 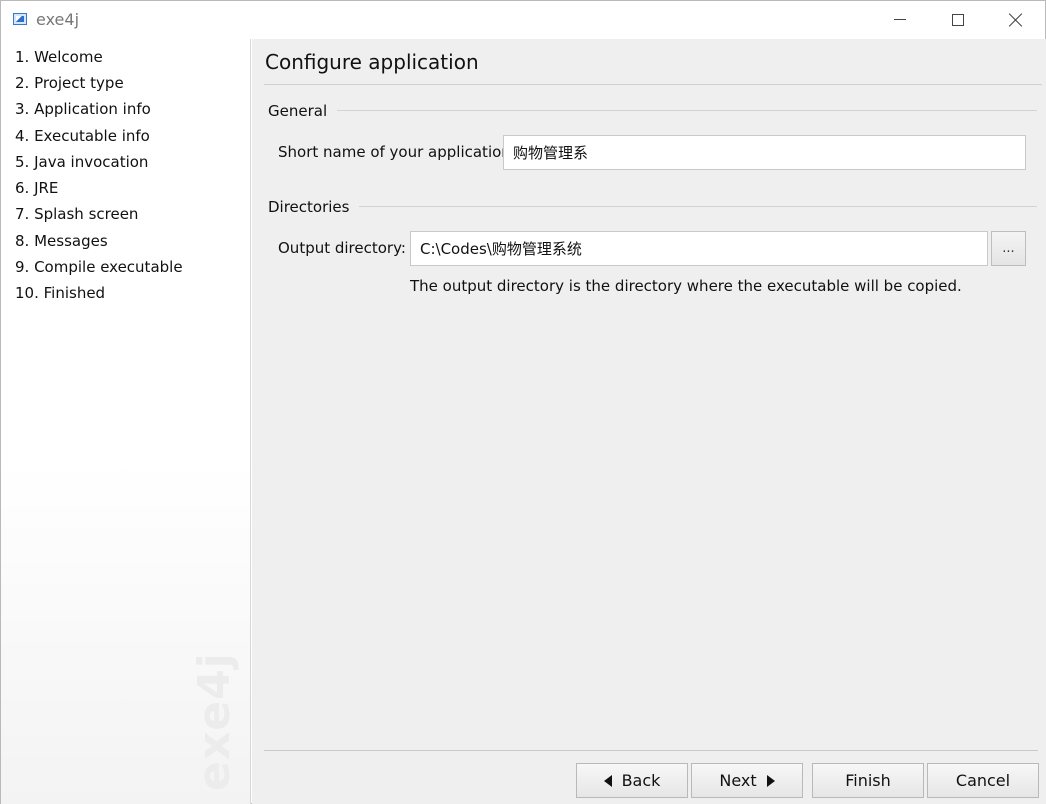 What do you see at coordinates (99, 267) in the screenshot?
I see `sidebar-step-compile-executable: 9. Compile executable` at bounding box center [99, 267].